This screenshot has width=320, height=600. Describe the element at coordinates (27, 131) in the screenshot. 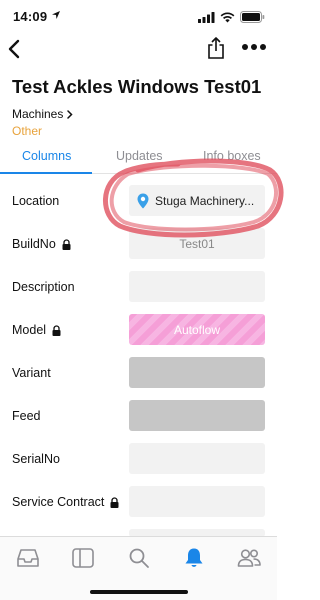

I see `category-label: Other` at that location.